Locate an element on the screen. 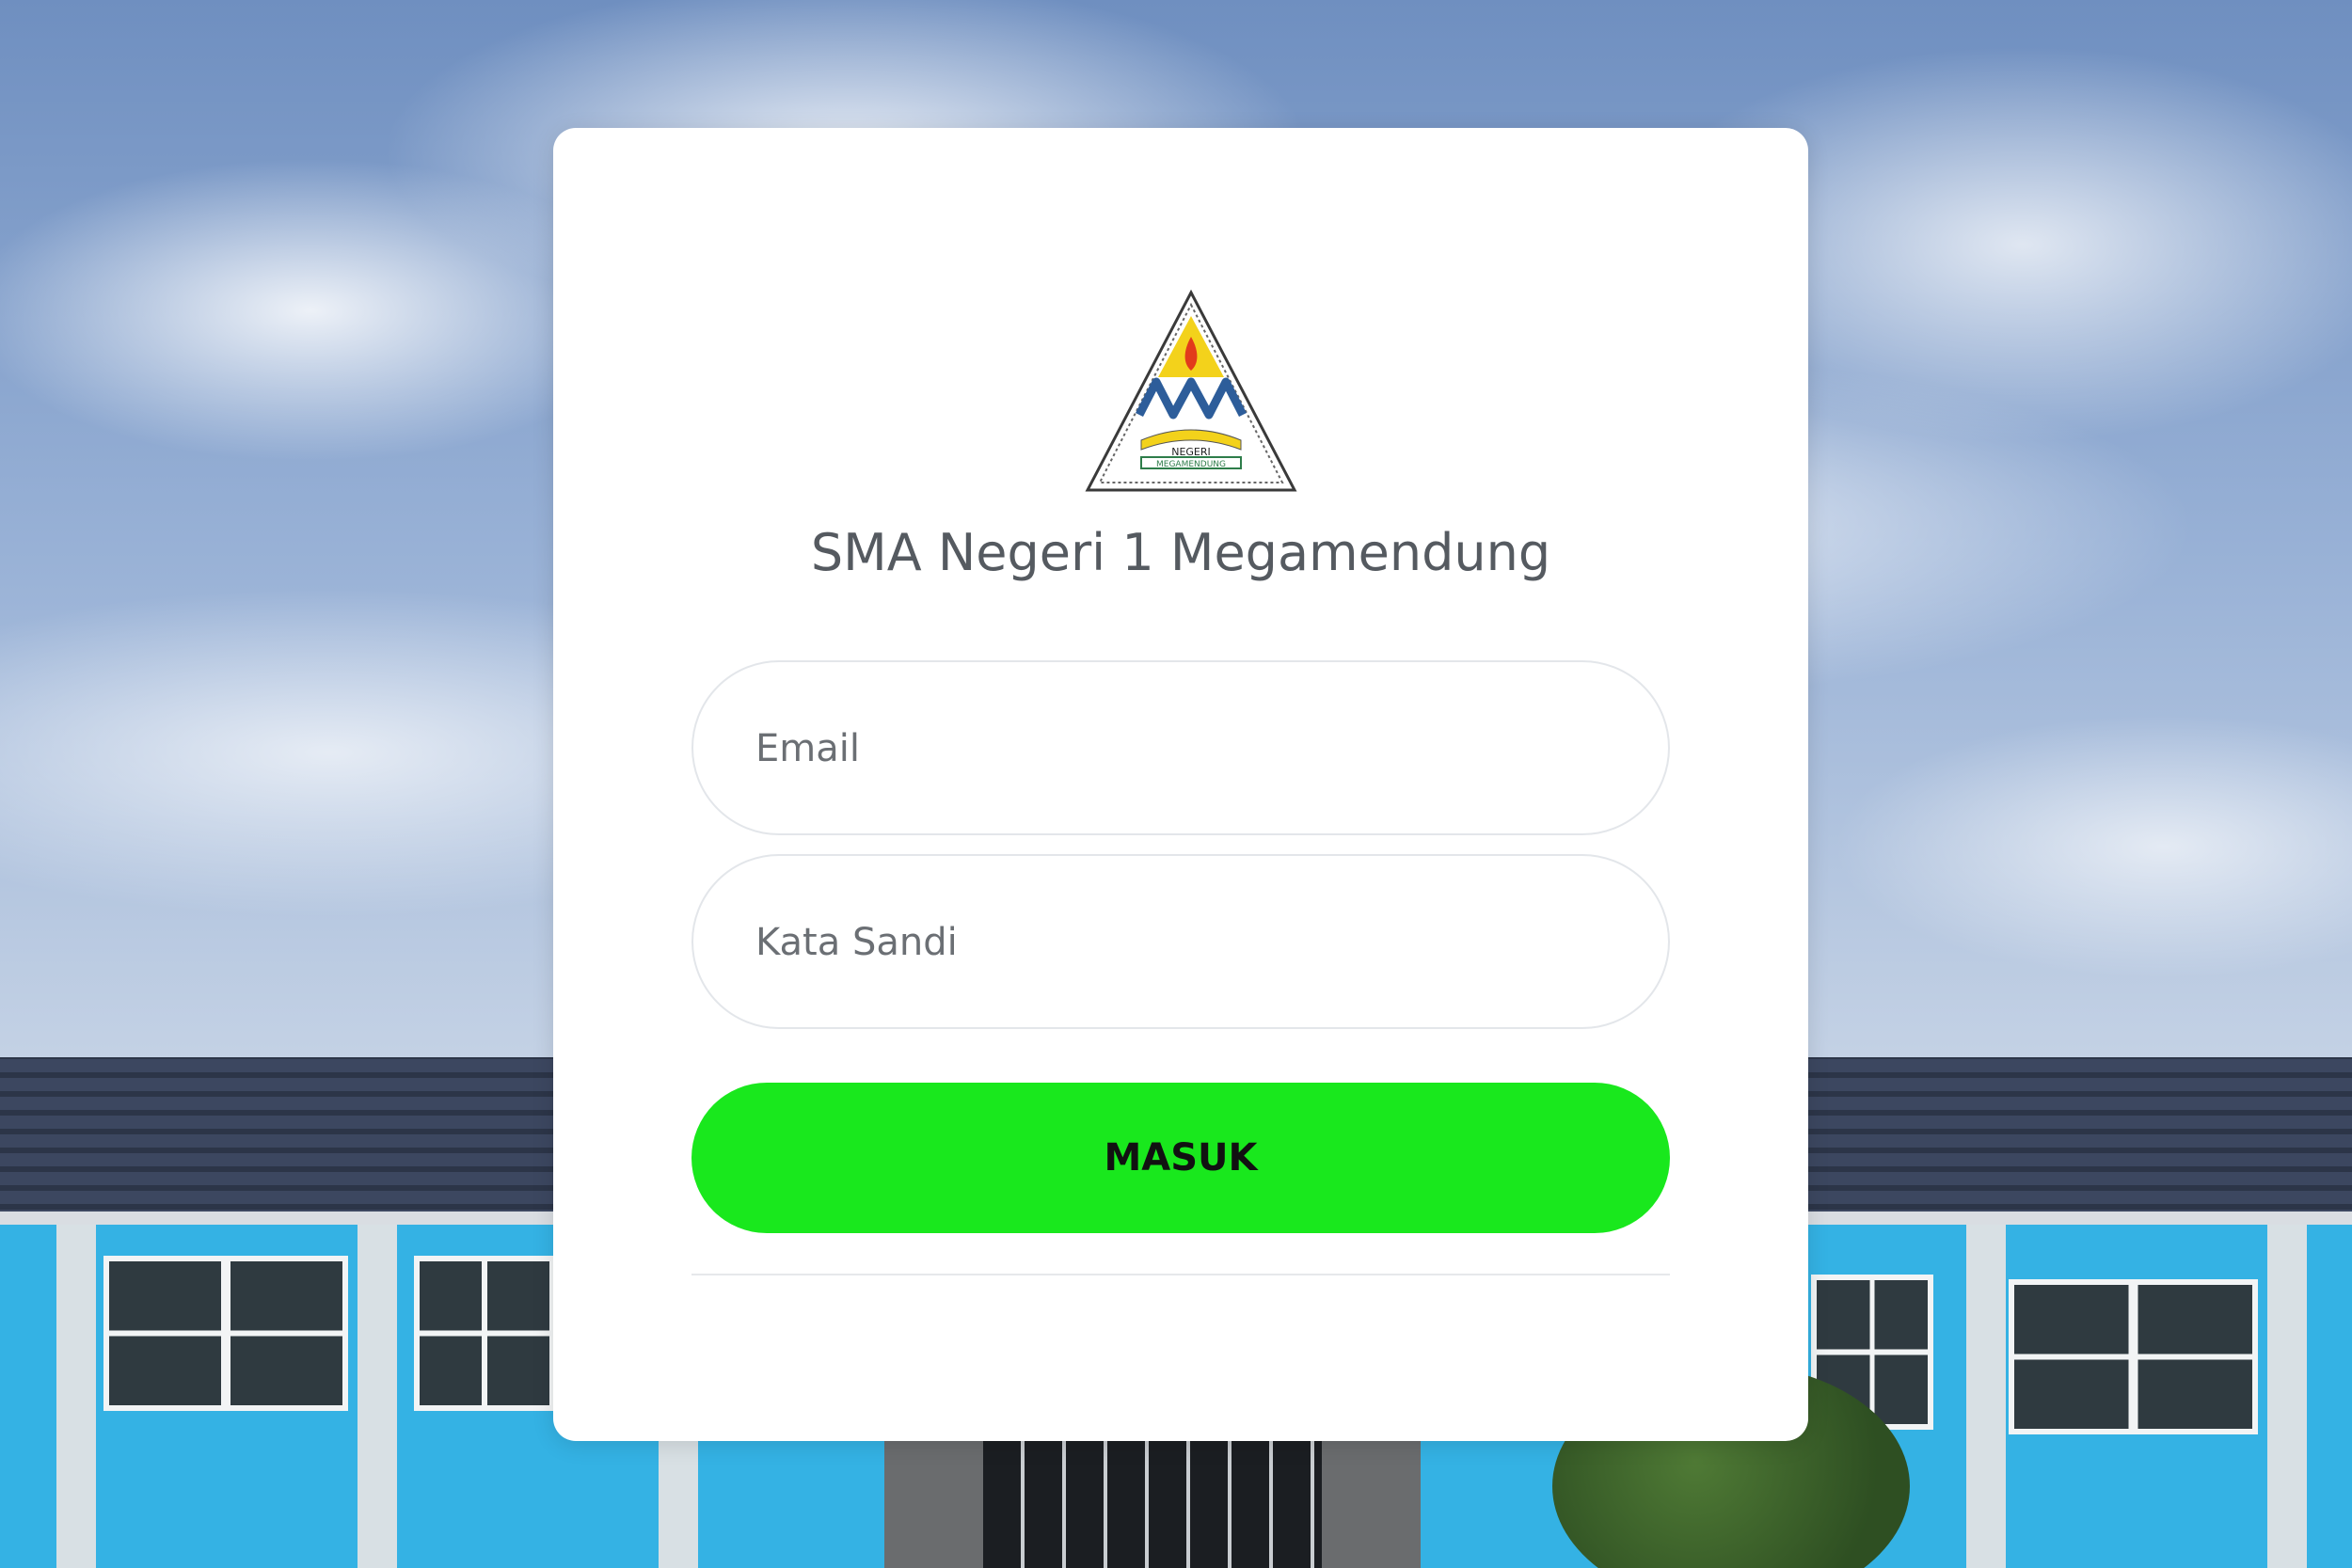 The image size is (2352, 1568). password-input is located at coordinates (1179, 942).